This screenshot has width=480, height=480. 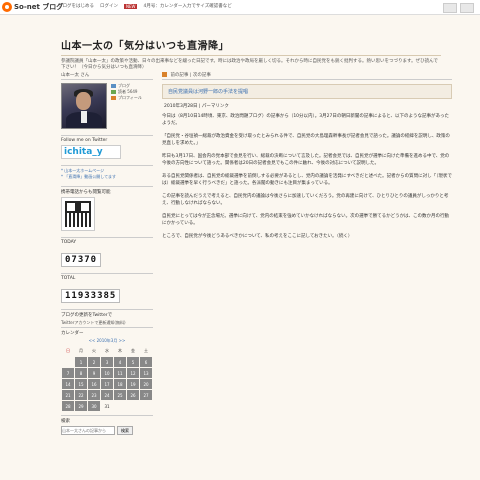 I want to click on calendar-day: 9, so click(x=94, y=373).